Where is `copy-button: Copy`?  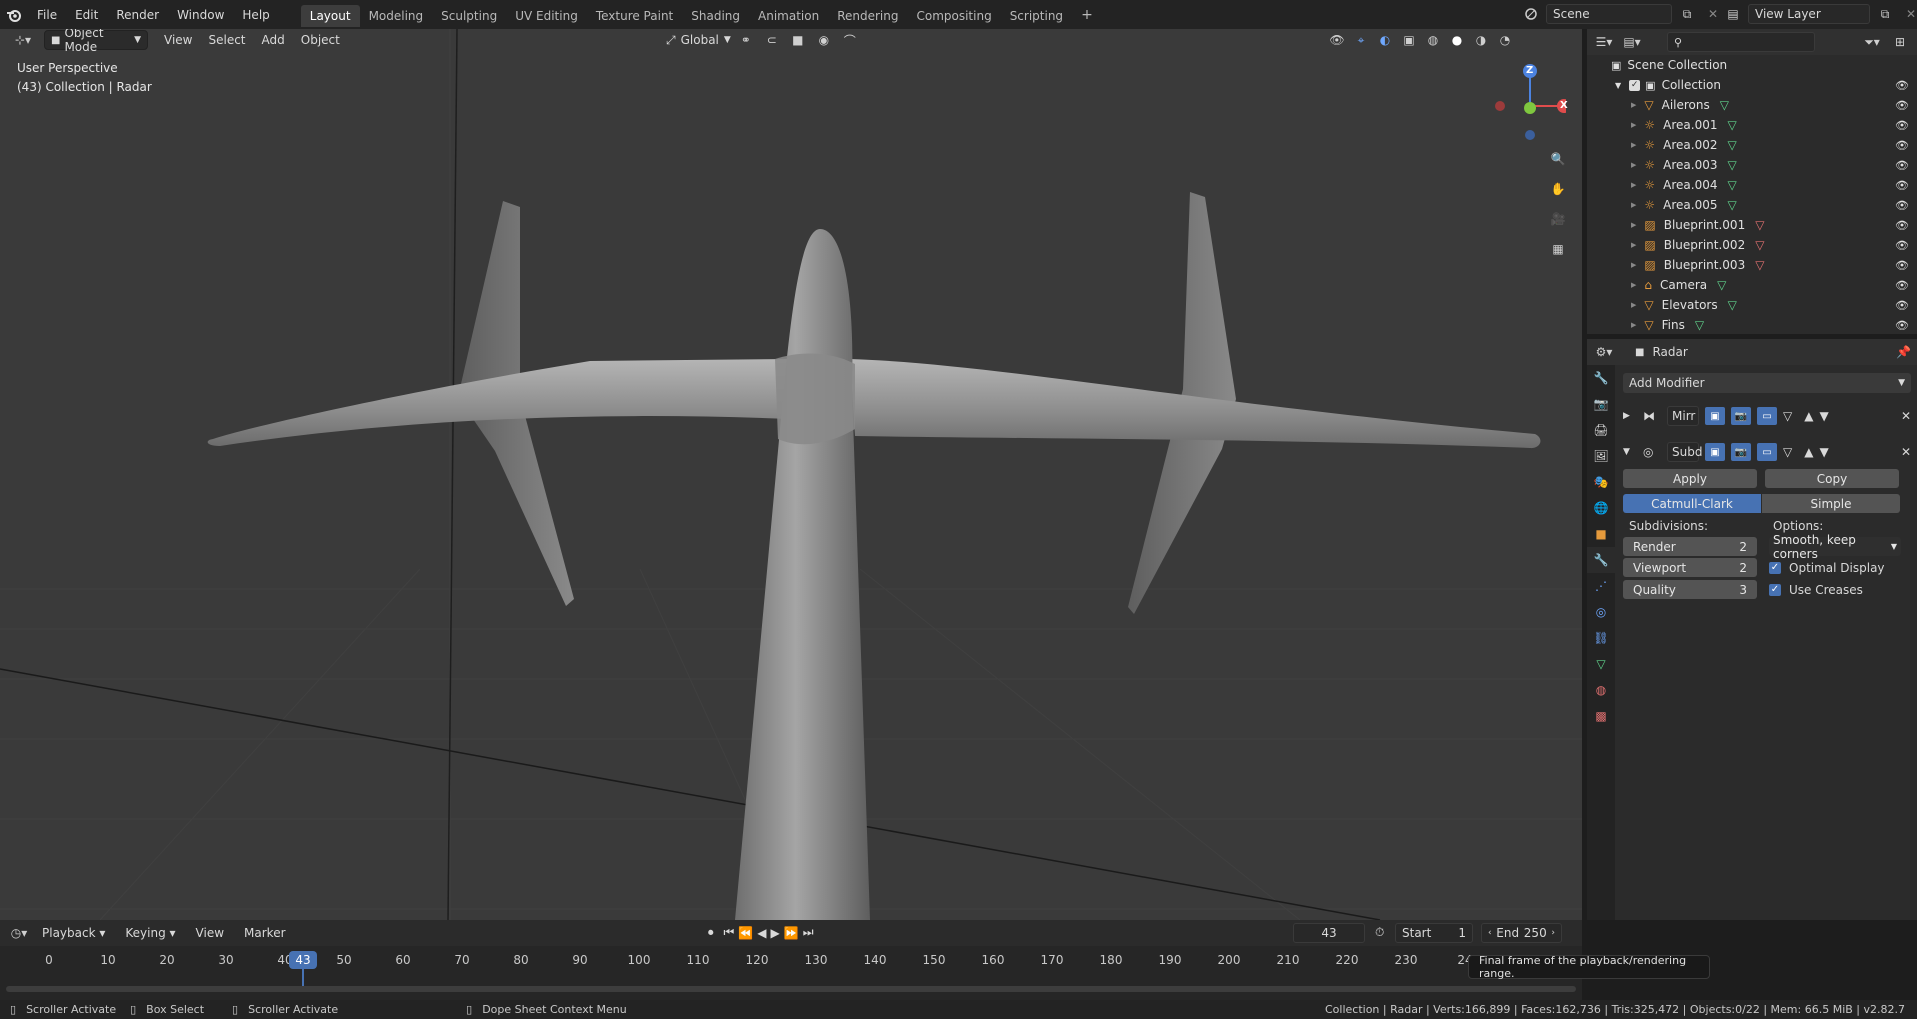 copy-button: Copy is located at coordinates (1832, 478).